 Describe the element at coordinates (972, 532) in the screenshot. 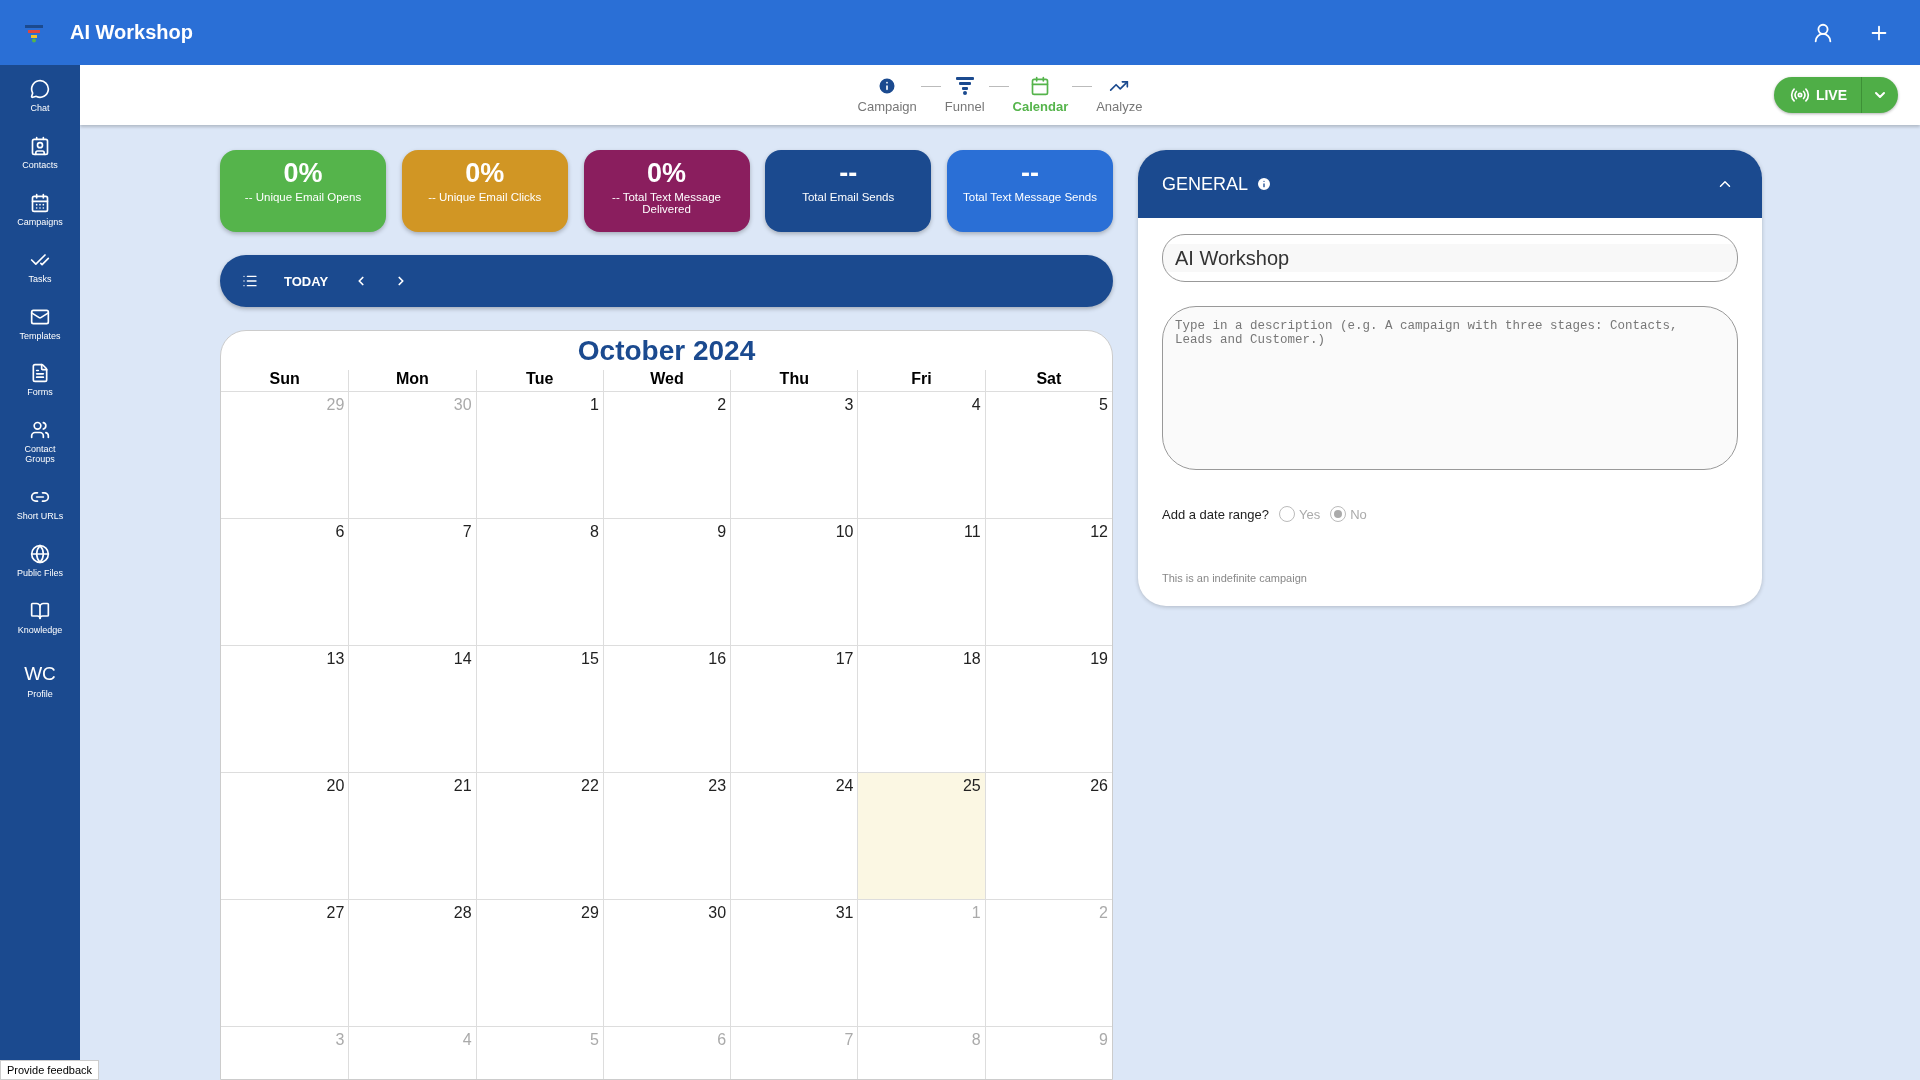

I see `day-number: 11` at that location.